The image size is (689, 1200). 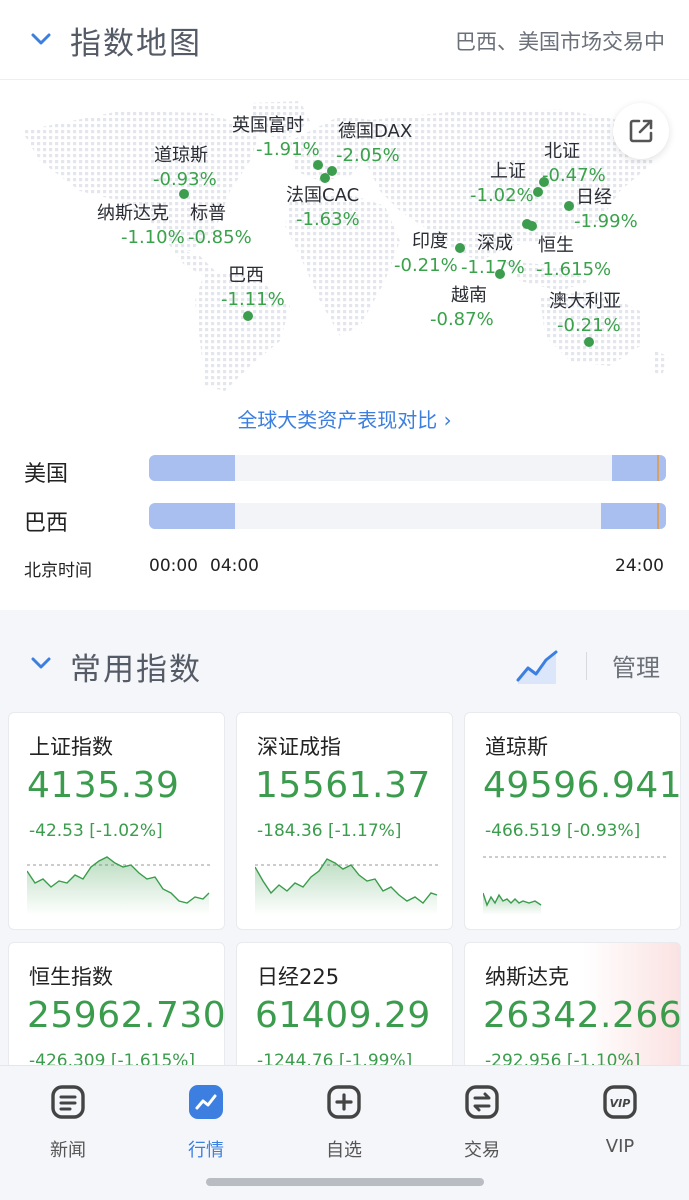 What do you see at coordinates (556, 246) in the screenshot?
I see `marker-label-hsi: 恒生` at bounding box center [556, 246].